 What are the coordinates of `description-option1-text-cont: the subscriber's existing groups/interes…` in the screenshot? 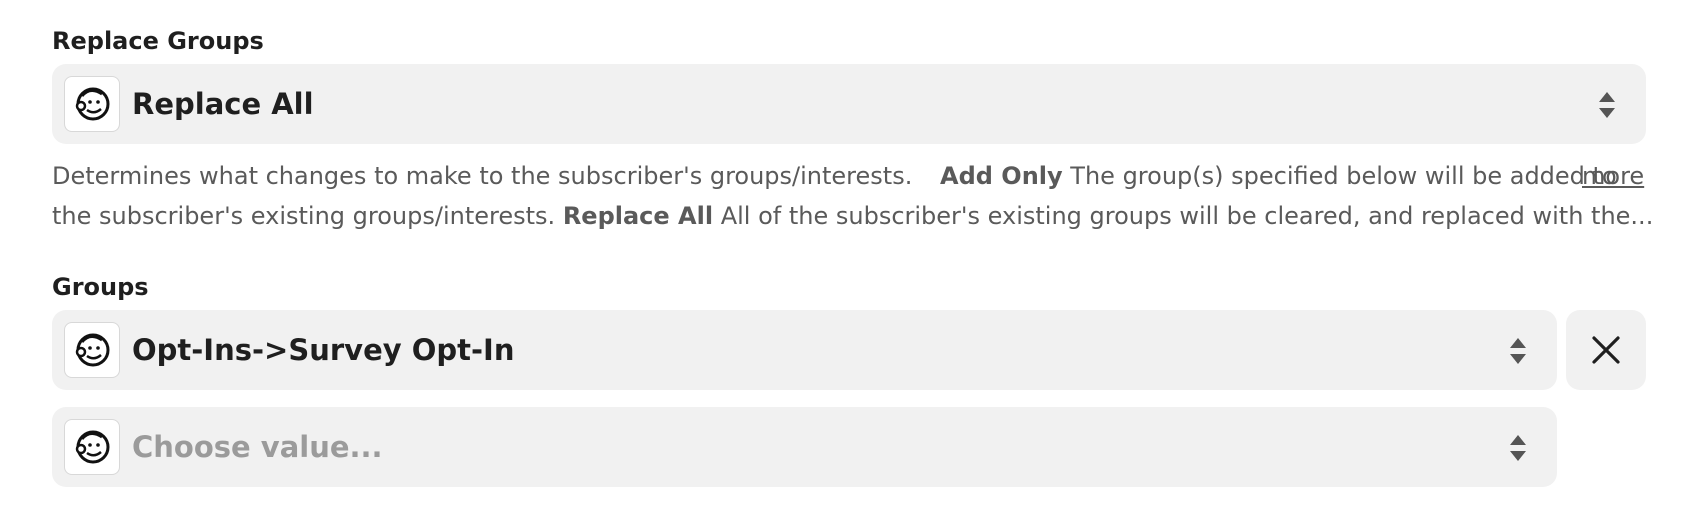 It's located at (304, 216).